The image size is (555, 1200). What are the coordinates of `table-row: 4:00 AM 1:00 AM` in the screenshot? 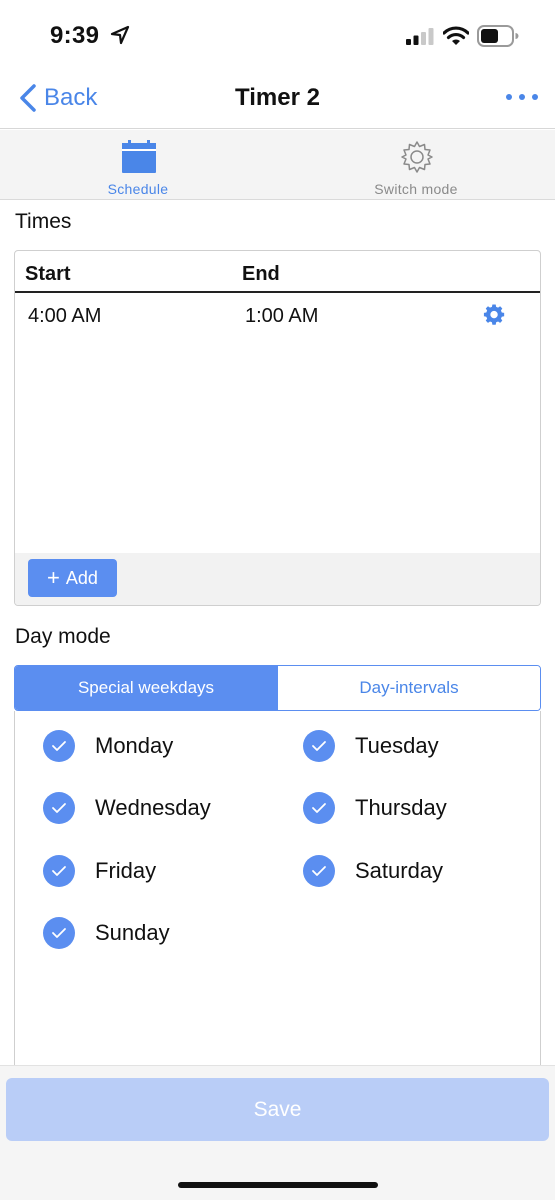 It's located at (277, 316).